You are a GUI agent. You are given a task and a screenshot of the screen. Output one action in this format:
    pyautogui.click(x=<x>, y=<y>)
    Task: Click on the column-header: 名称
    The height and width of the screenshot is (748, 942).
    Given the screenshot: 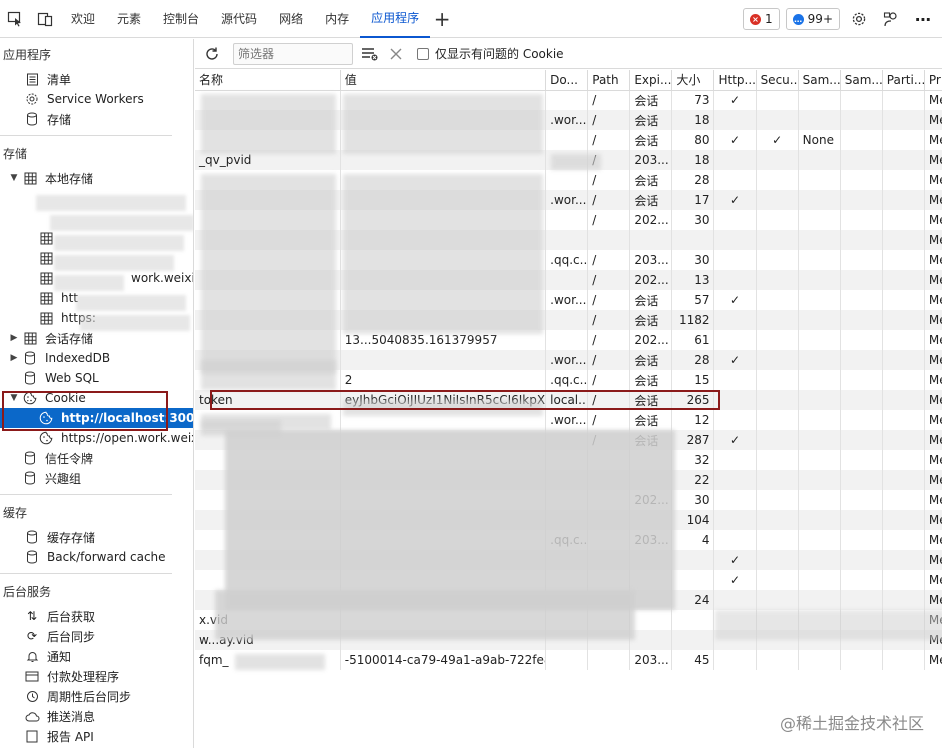 What is the action you would take?
    pyautogui.click(x=268, y=80)
    